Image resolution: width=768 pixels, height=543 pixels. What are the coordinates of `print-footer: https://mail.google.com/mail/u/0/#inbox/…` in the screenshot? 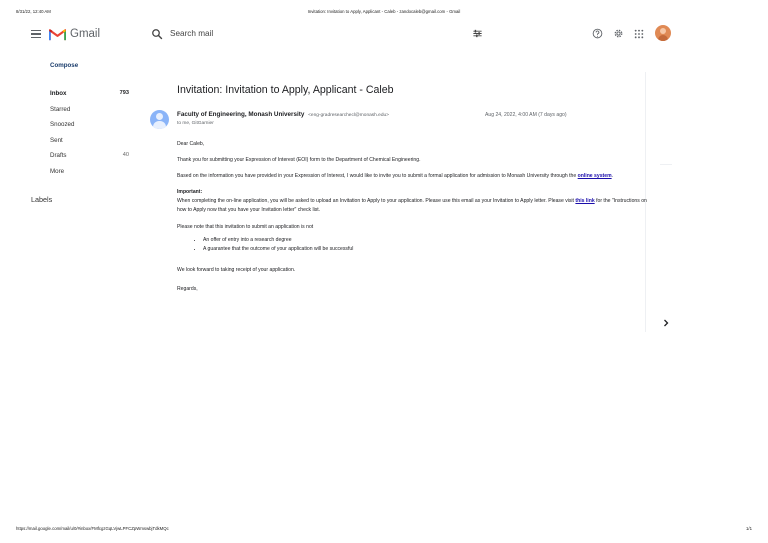 It's located at (384, 530).